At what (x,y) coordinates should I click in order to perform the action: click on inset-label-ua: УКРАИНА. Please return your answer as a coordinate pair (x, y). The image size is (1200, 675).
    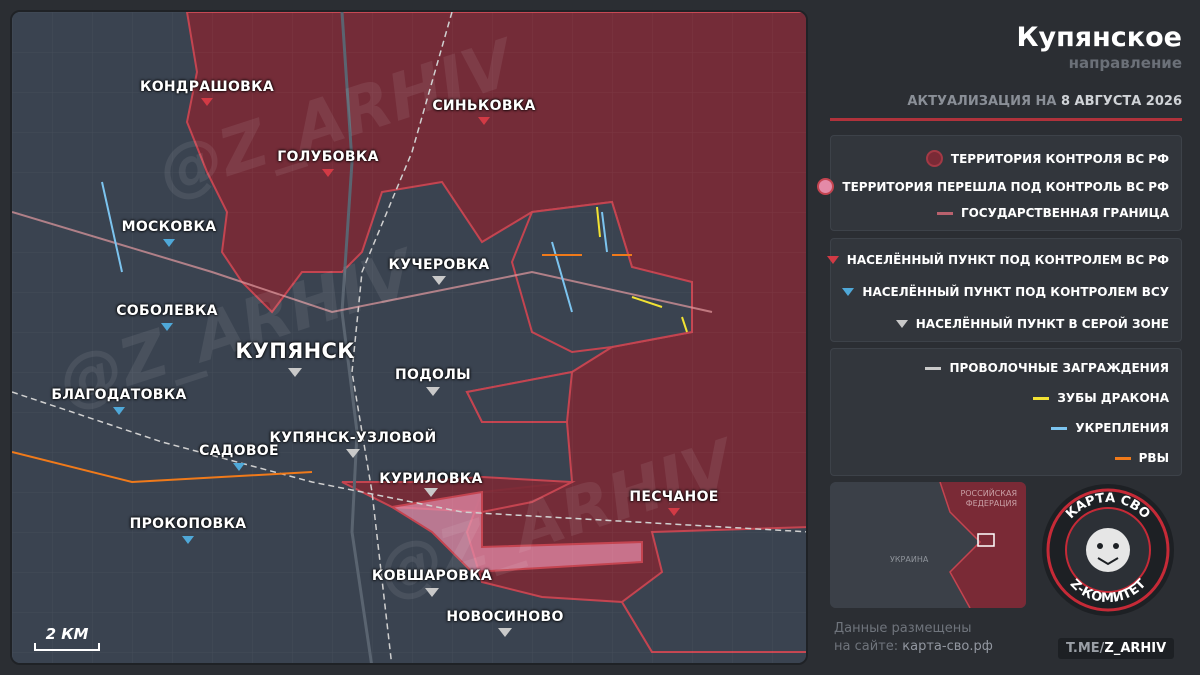
    Looking at the image, I should click on (909, 559).